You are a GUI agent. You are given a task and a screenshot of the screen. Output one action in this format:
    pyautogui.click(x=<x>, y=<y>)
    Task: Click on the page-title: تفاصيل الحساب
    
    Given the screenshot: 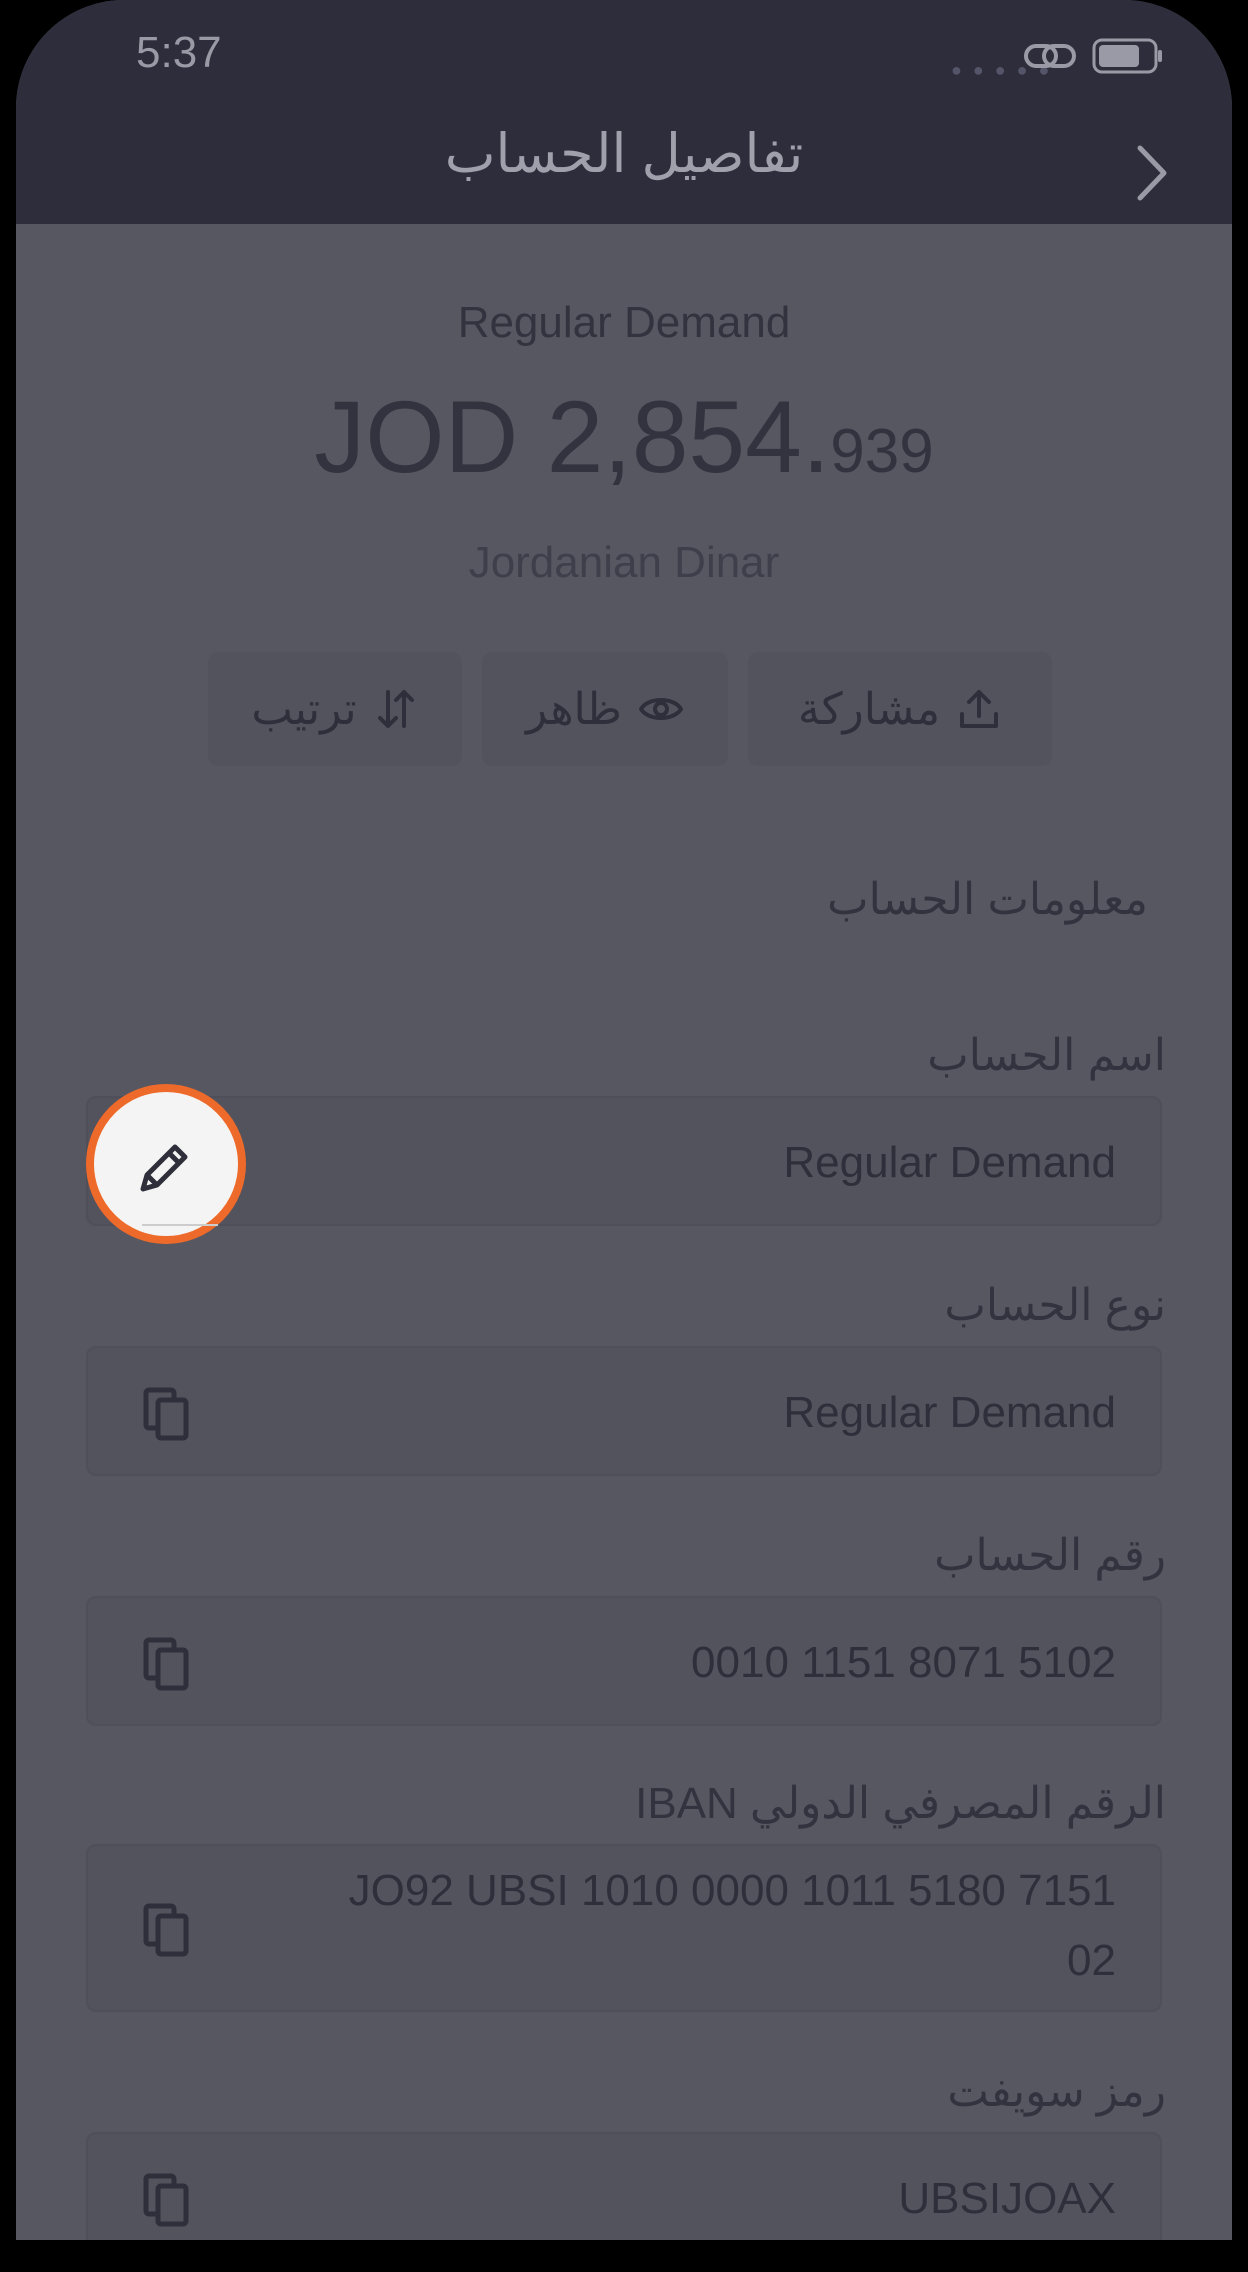 What is the action you would take?
    pyautogui.click(x=624, y=154)
    